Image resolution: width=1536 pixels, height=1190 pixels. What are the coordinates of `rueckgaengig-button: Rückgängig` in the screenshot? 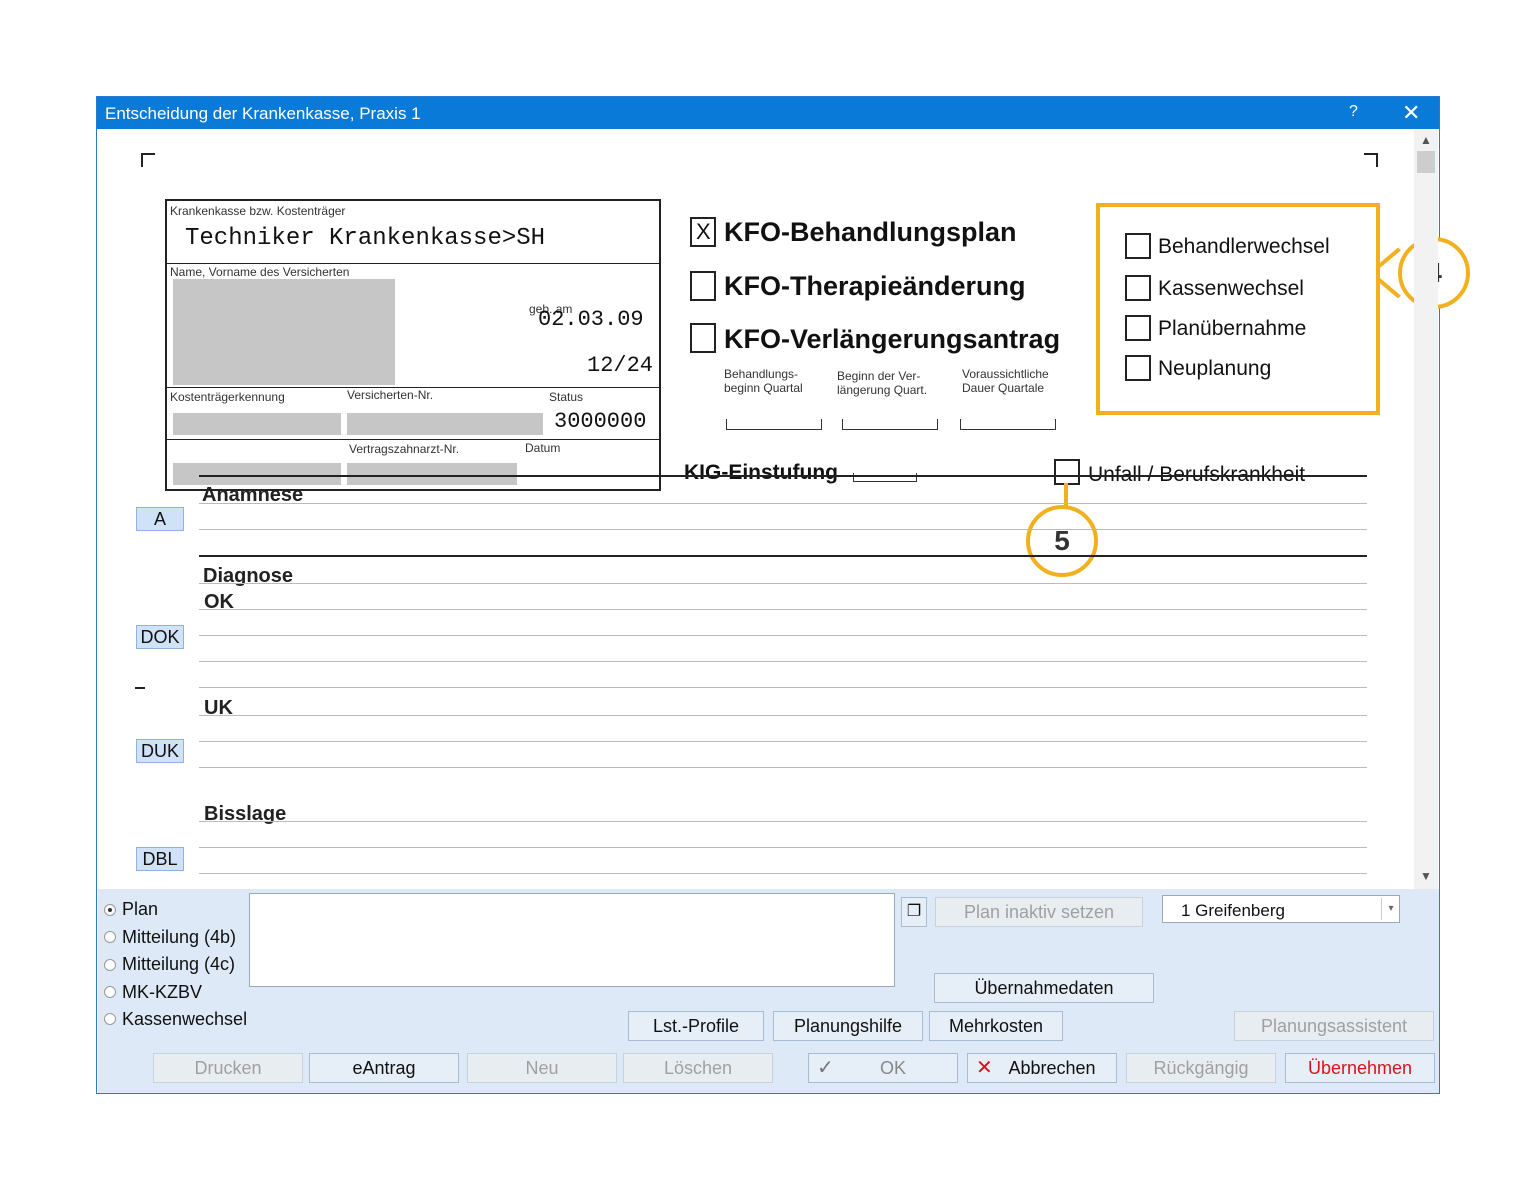 It's located at (1201, 1068).